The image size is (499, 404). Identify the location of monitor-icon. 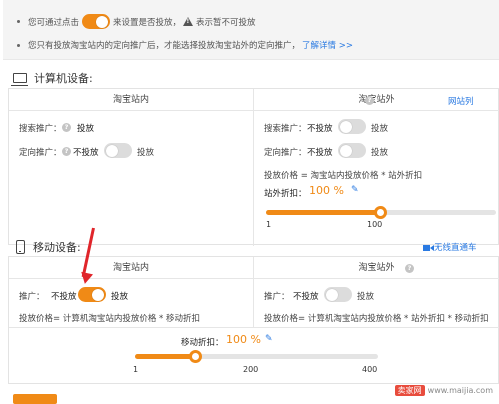
(19, 79).